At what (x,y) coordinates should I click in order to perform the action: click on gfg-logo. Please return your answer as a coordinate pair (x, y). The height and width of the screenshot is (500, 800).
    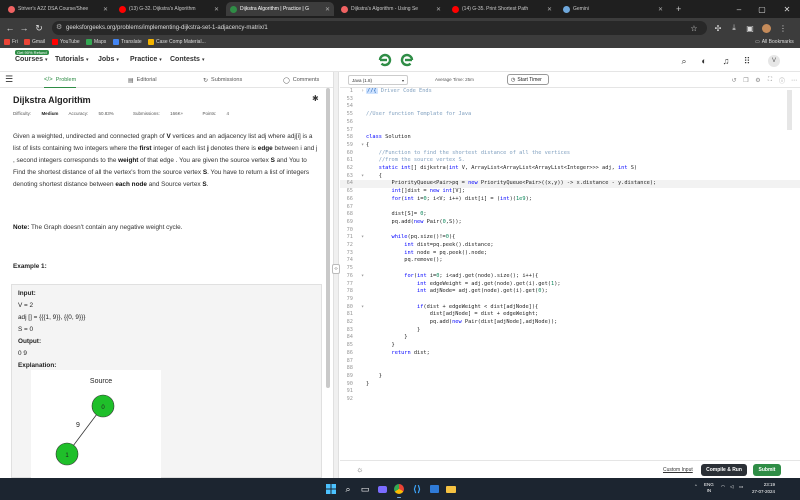
    Looking at the image, I should click on (396, 60).